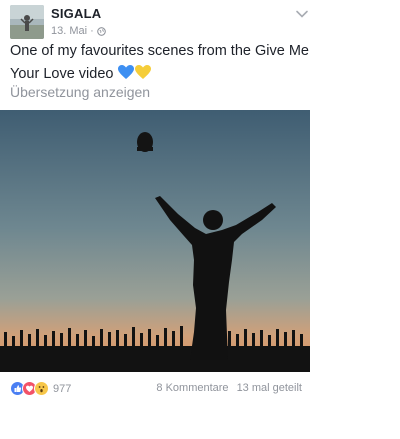 This screenshot has height=439, width=400. I want to click on globe-icon, so click(101, 31).